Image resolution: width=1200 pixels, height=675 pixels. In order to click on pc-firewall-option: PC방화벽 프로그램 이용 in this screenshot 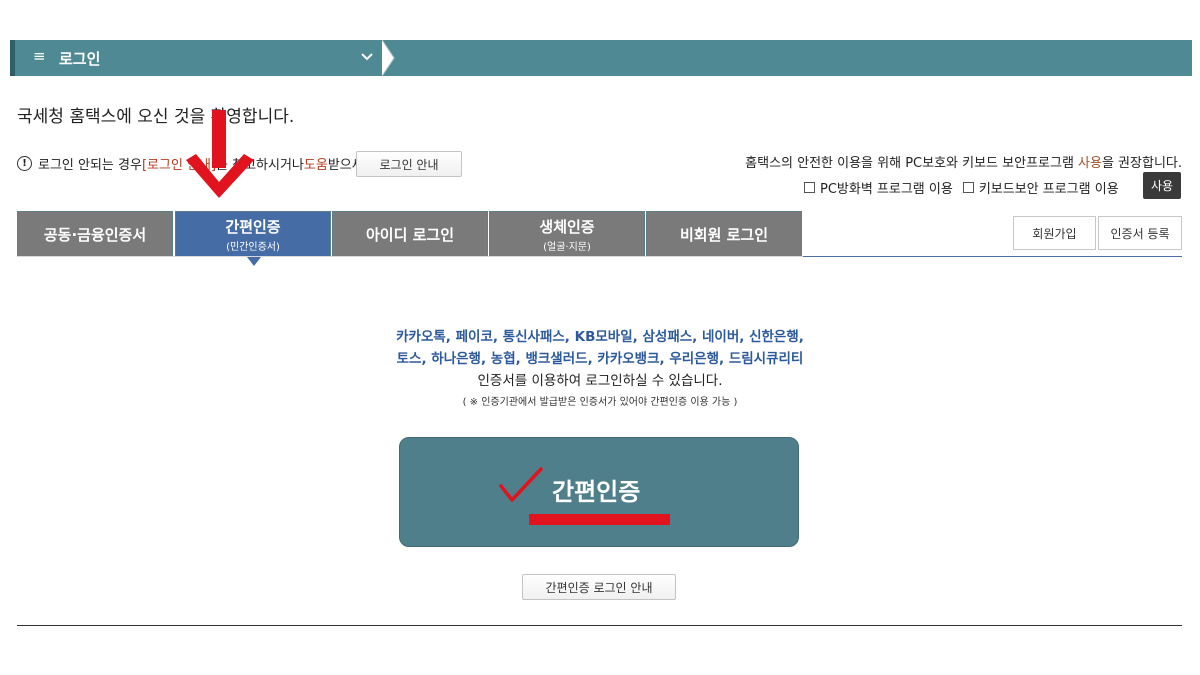, I will do `click(878, 187)`.